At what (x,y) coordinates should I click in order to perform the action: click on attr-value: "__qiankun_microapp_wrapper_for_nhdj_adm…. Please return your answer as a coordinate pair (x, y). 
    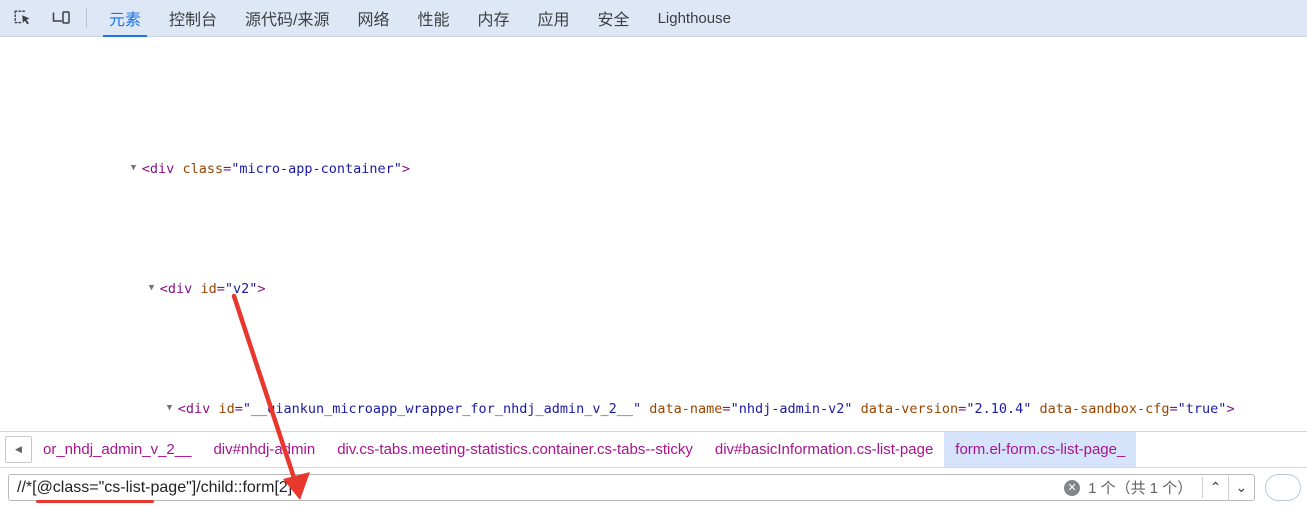
    Looking at the image, I should click on (442, 409).